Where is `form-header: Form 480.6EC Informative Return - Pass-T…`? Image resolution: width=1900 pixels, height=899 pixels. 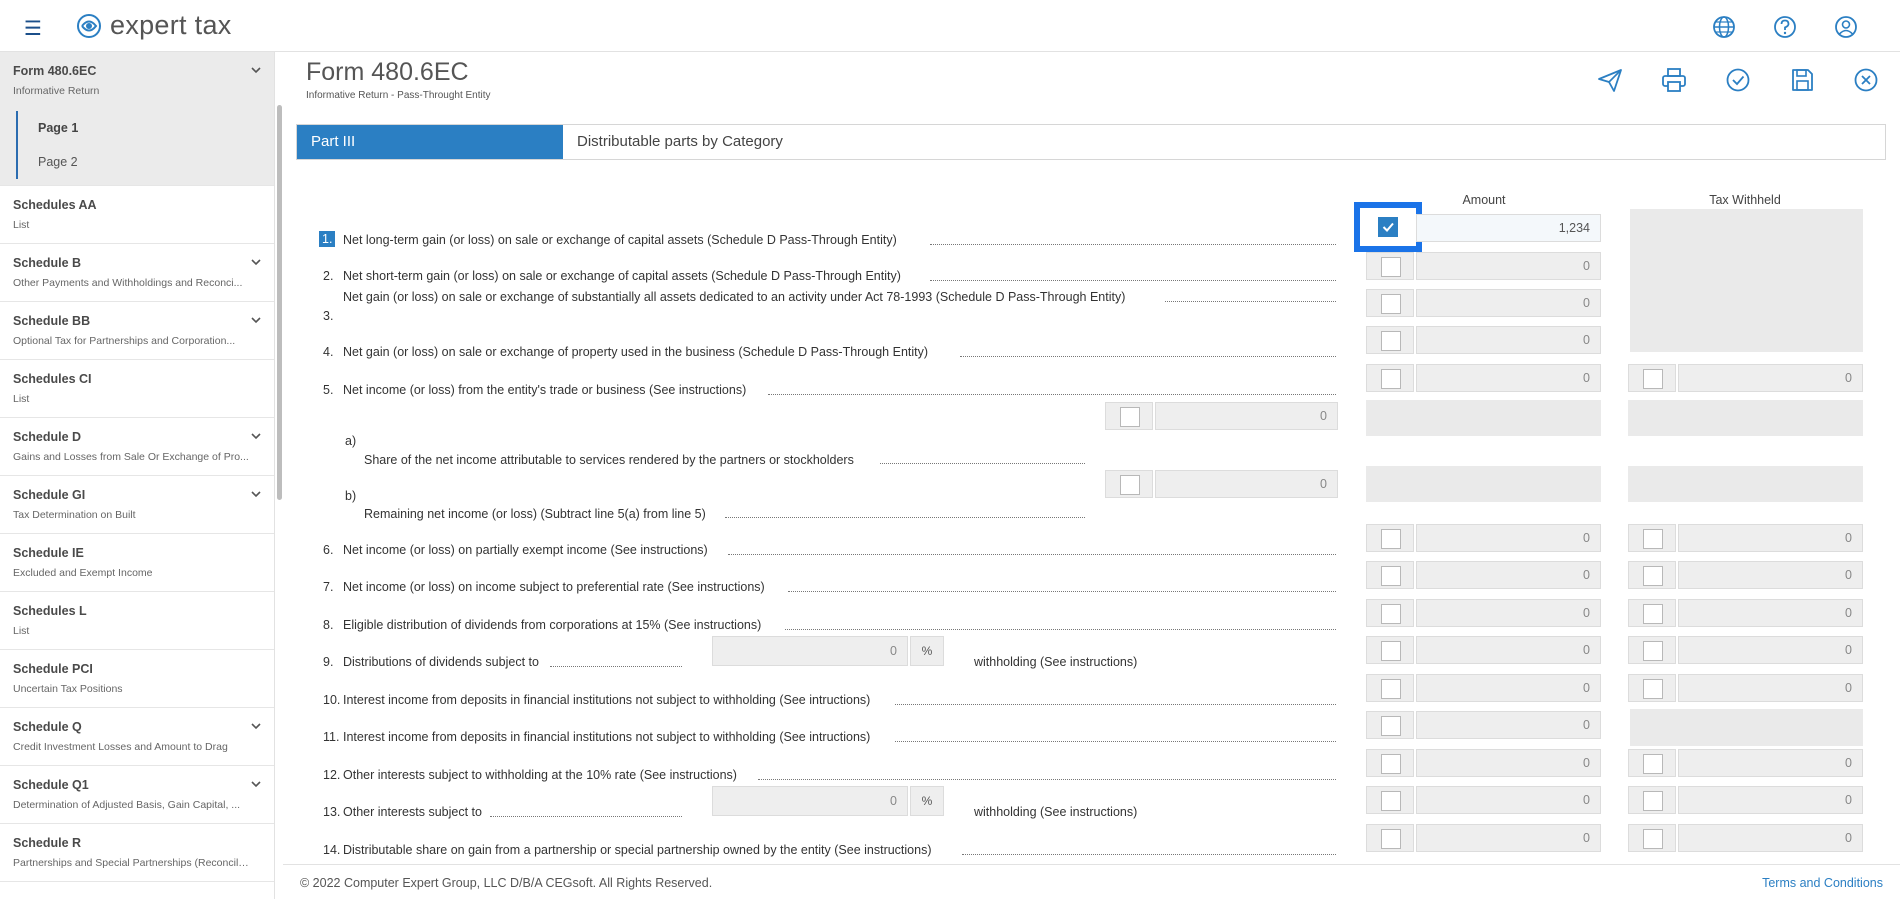
form-header: Form 480.6EC Informative Return - Pass-T… is located at coordinates (1098, 81).